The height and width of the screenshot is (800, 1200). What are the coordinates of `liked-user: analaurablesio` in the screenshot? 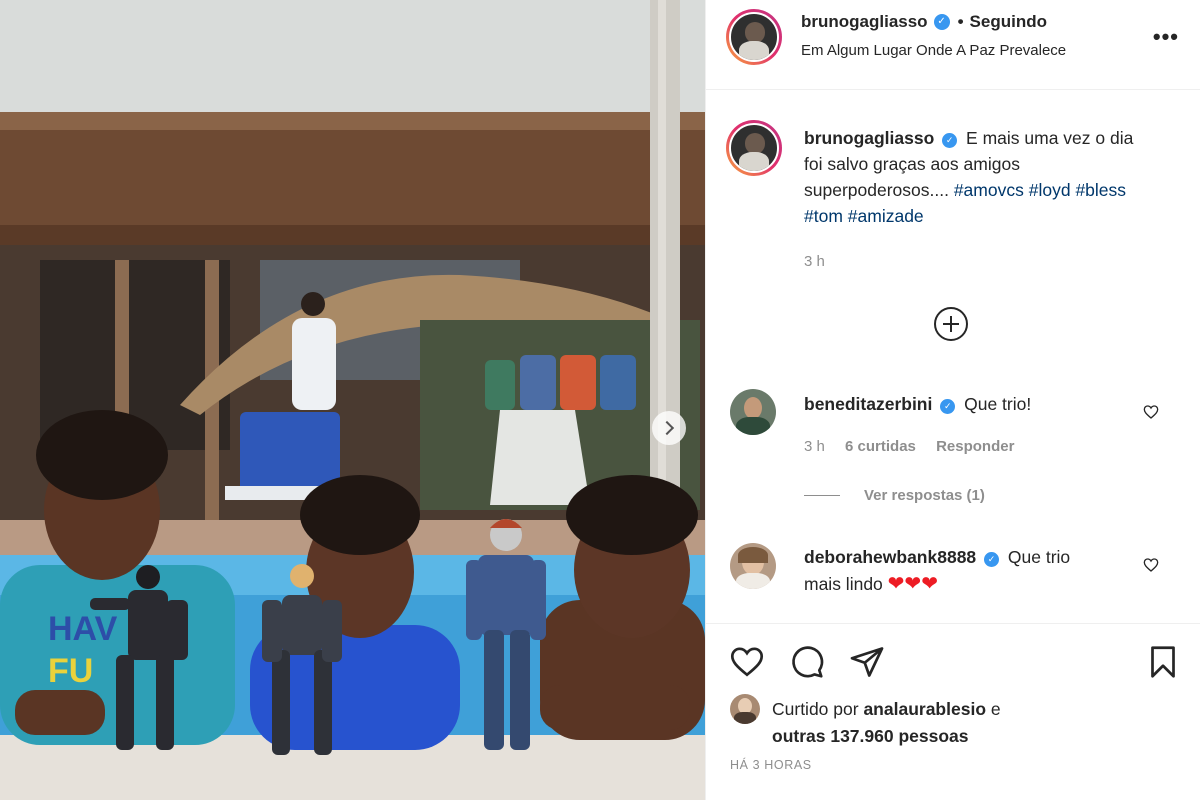 It's located at (924, 709).